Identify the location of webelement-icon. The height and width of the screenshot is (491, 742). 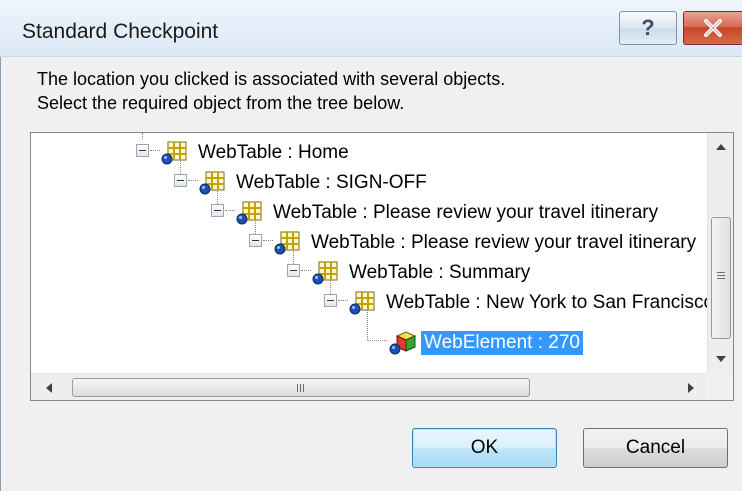
(403, 343).